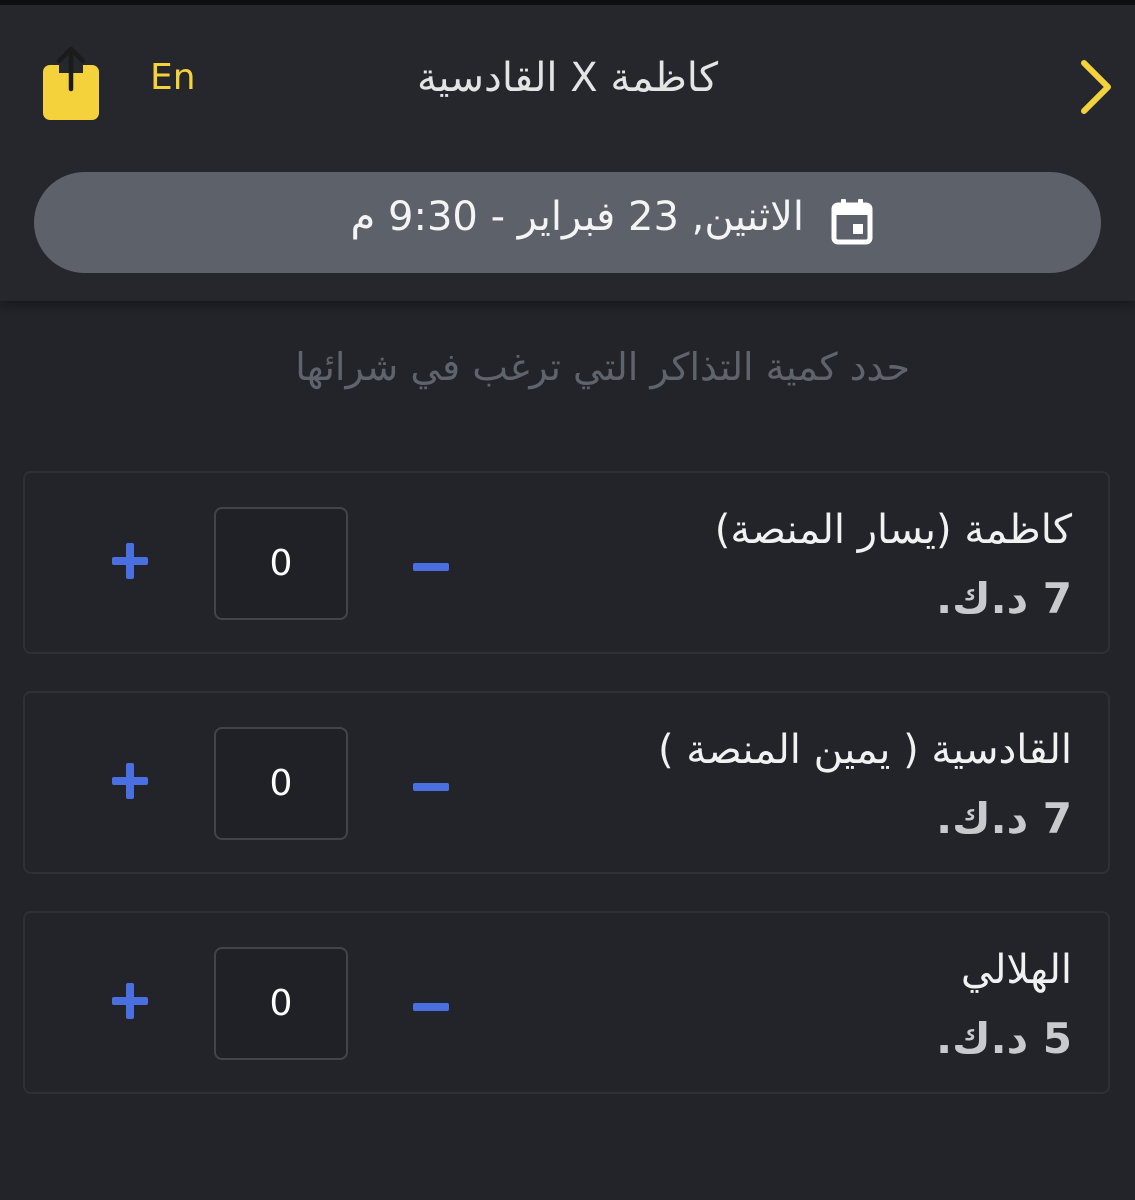 Image resolution: width=1135 pixels, height=1200 pixels. I want to click on chevron-right-icon, so click(1096, 87).